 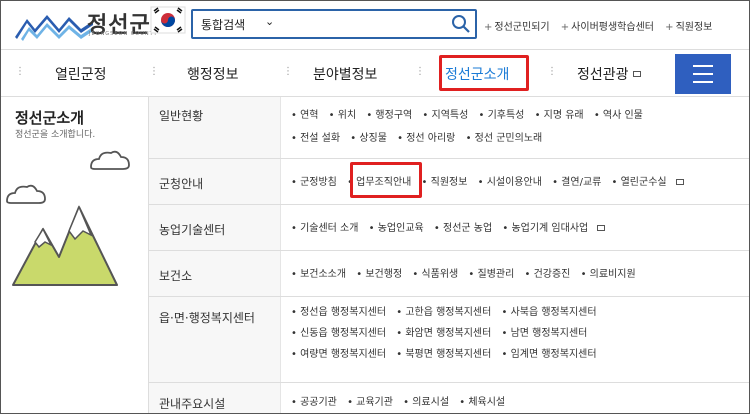 What do you see at coordinates (207, 318) in the screenshot?
I see `section-title: 읍·면·행정복지센터` at bounding box center [207, 318].